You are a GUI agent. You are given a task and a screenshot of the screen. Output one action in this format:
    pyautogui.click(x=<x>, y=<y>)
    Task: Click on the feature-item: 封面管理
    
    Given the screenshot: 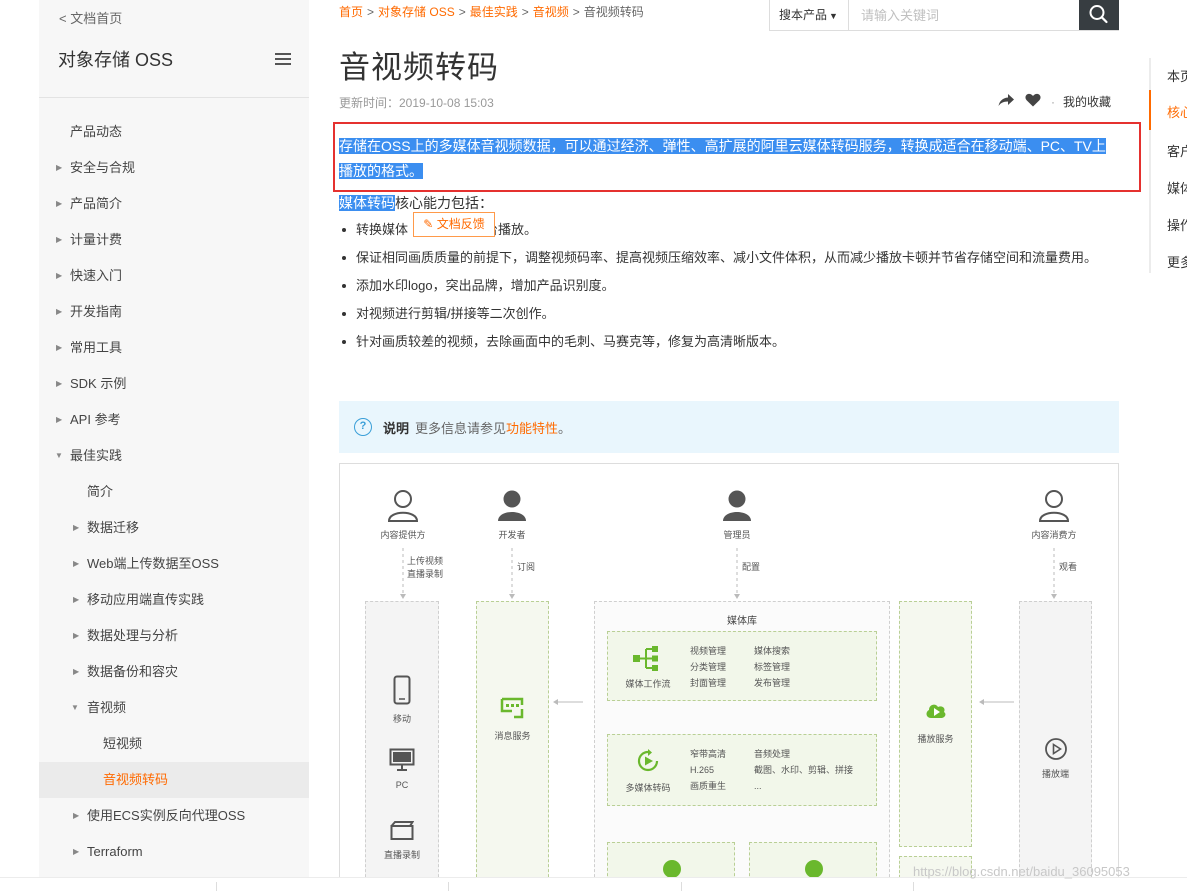 What is the action you would take?
    pyautogui.click(x=708, y=683)
    